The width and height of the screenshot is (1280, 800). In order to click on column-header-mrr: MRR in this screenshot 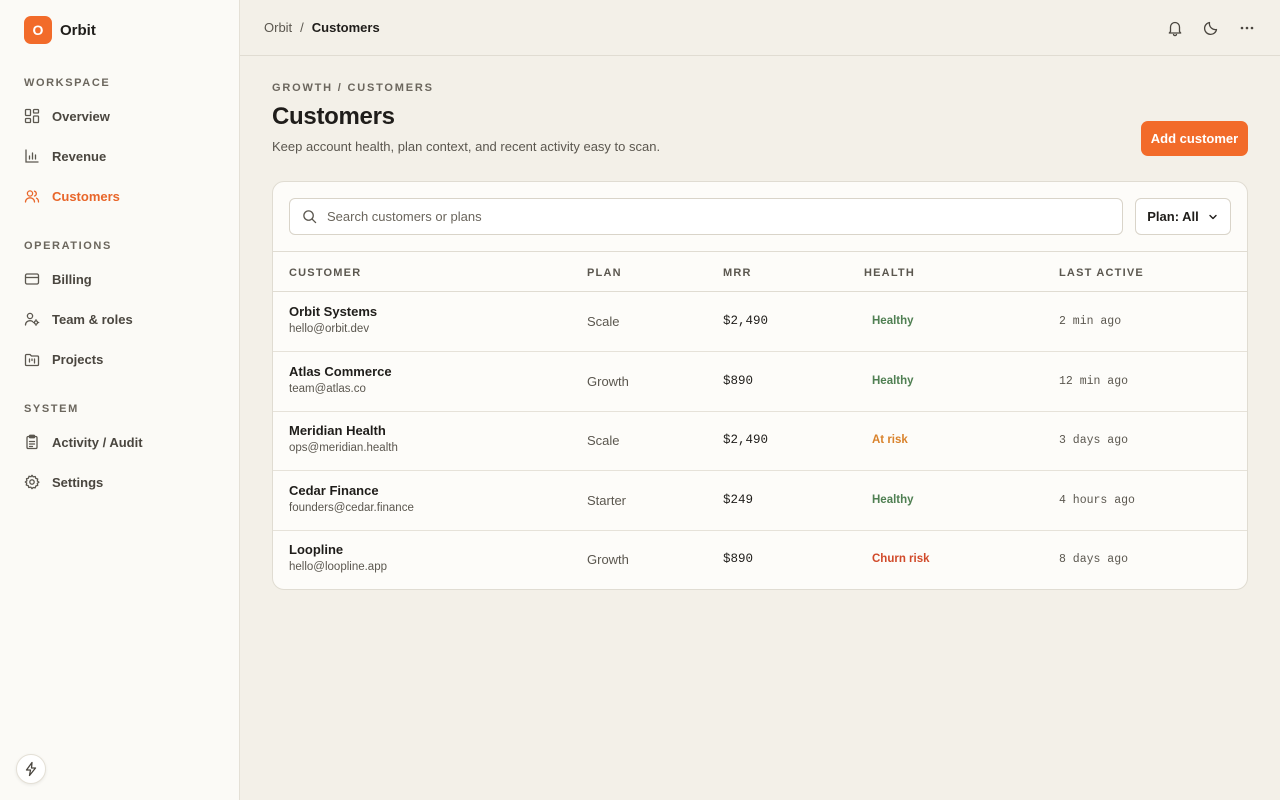, I will do `click(737, 273)`.